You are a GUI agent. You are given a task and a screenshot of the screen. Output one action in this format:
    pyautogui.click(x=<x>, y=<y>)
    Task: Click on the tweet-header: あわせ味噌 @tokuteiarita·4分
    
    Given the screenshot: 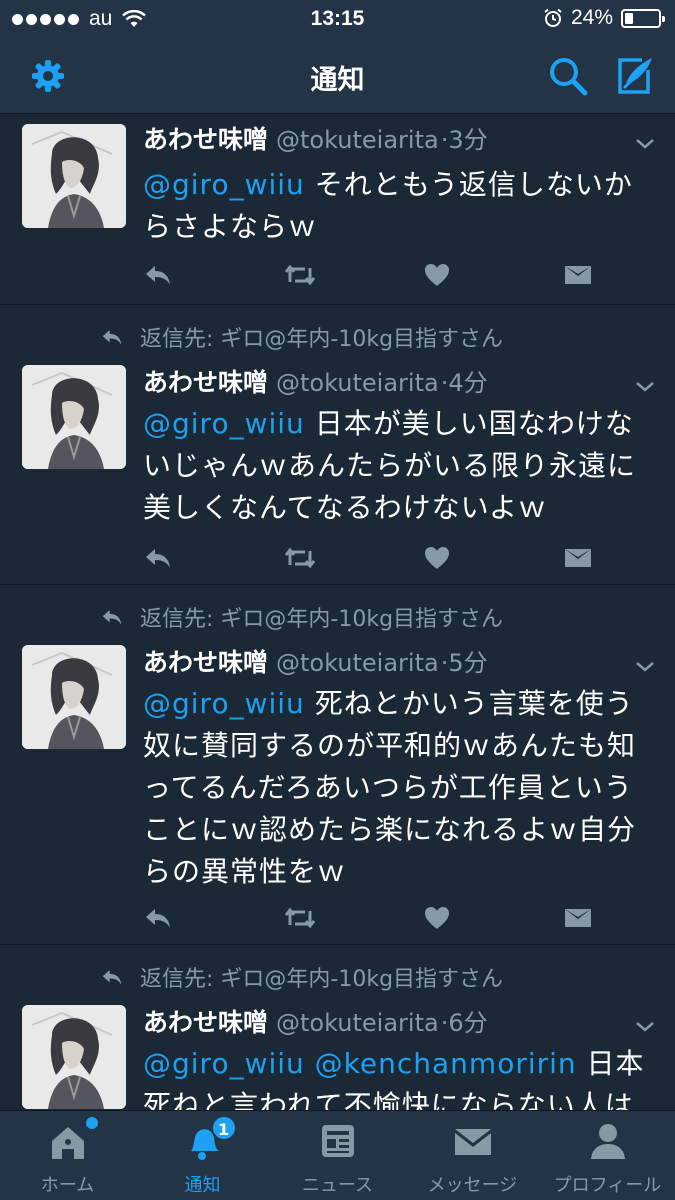 What is the action you would take?
    pyautogui.click(x=315, y=381)
    